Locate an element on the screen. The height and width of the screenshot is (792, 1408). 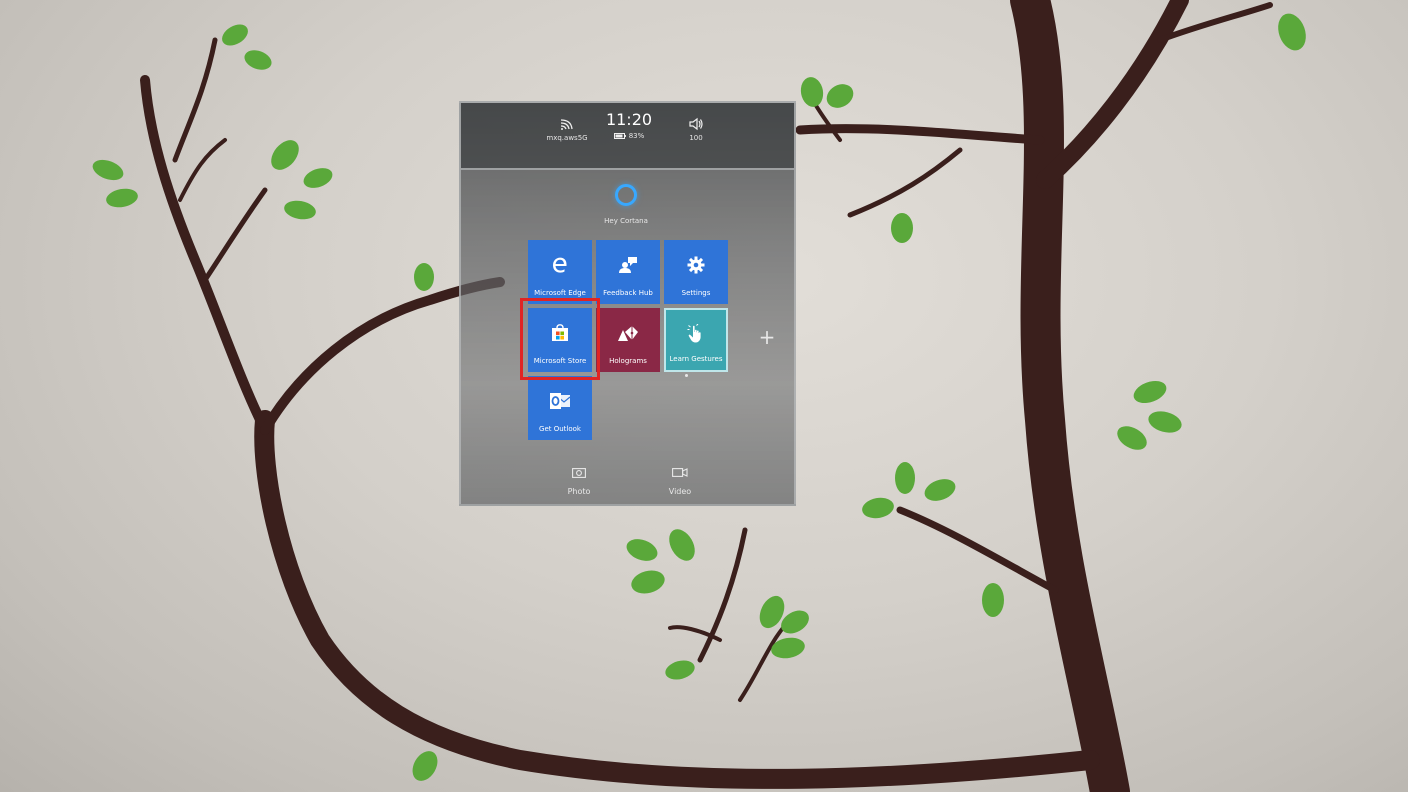
wifi-status: mxq.aws5G is located at coordinates (567, 129).